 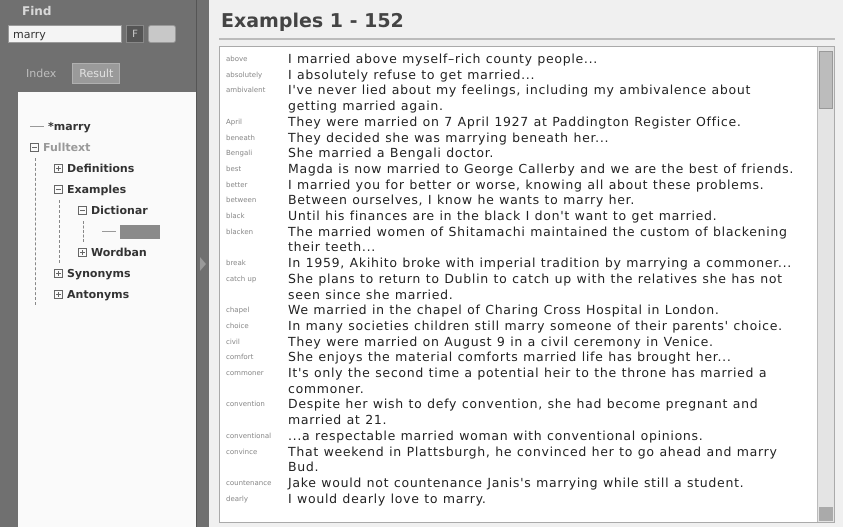 What do you see at coordinates (65, 34) in the screenshot?
I see `search-field: marry` at bounding box center [65, 34].